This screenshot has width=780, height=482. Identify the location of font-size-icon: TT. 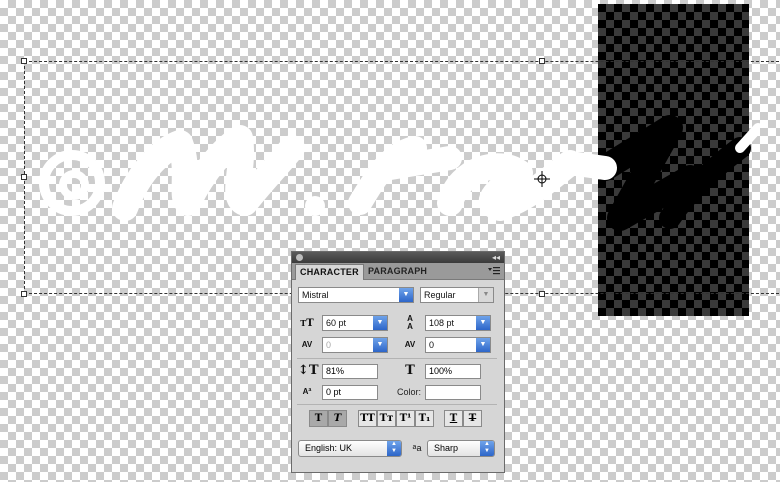
(307, 323).